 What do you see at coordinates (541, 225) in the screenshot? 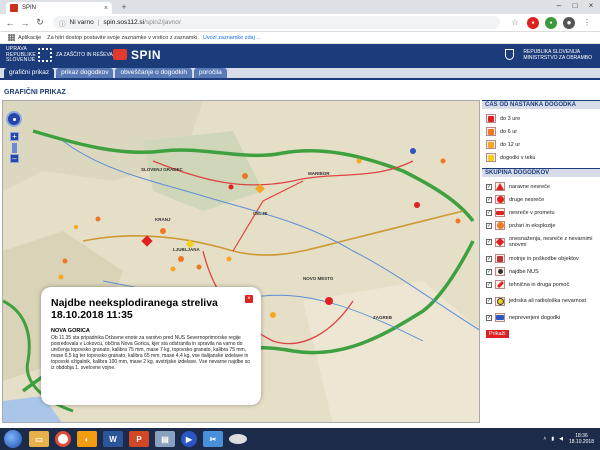
I see `group-filter-item: ✓ požari in eksplozije` at bounding box center [541, 225].